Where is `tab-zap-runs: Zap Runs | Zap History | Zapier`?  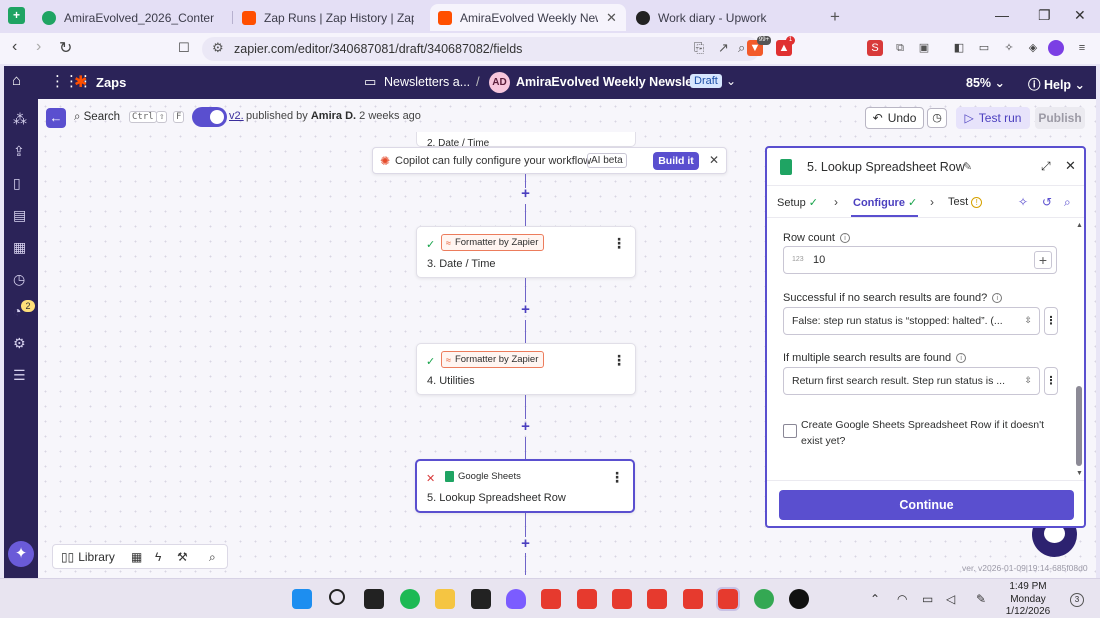
tab-zap-runs: Zap Runs | Zap History | Zapier is located at coordinates (328, 17).